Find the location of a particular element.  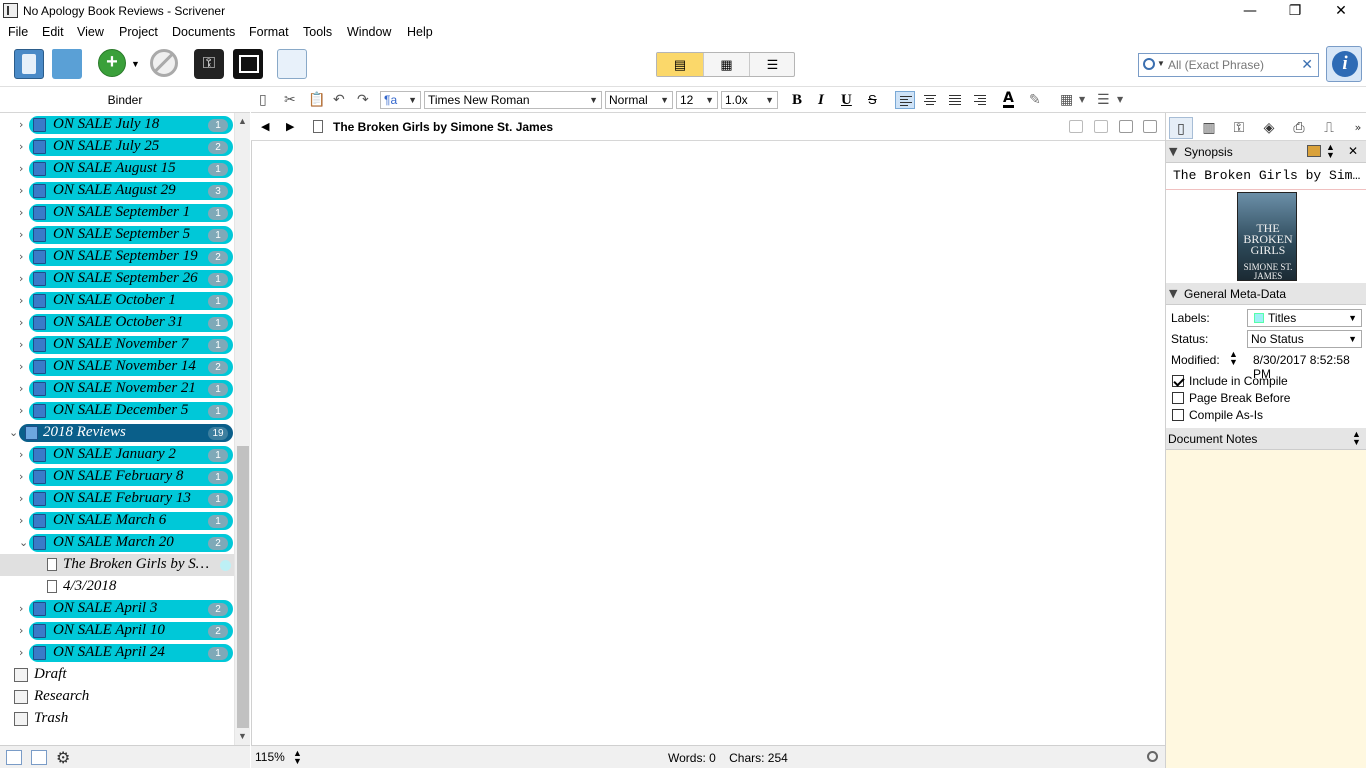

new-doc-icon: ▯ is located at coordinates (263, 100).